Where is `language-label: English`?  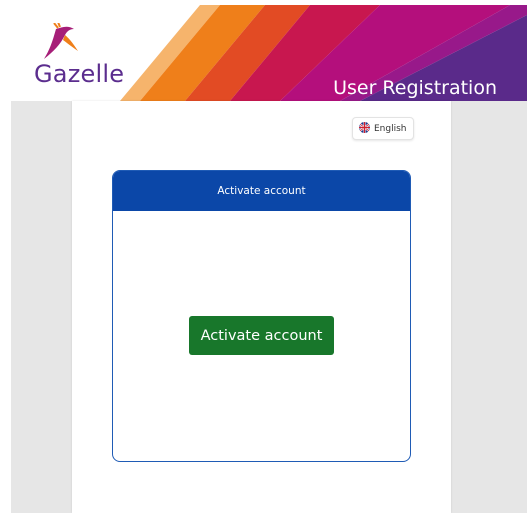
language-label: English is located at coordinates (390, 128).